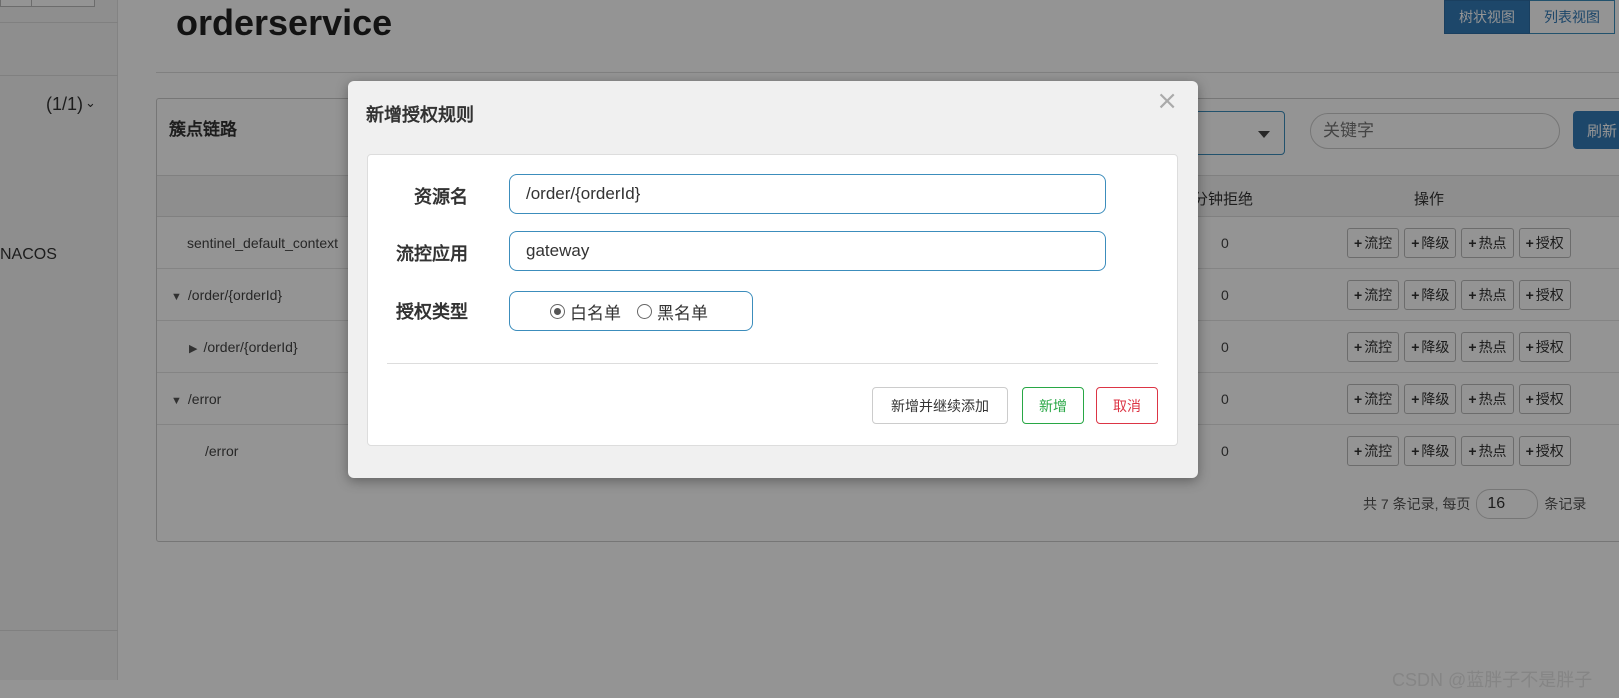 The width and height of the screenshot is (1619, 698). Describe the element at coordinates (682, 313) in the screenshot. I see `blacklist-label: 黑名单` at that location.